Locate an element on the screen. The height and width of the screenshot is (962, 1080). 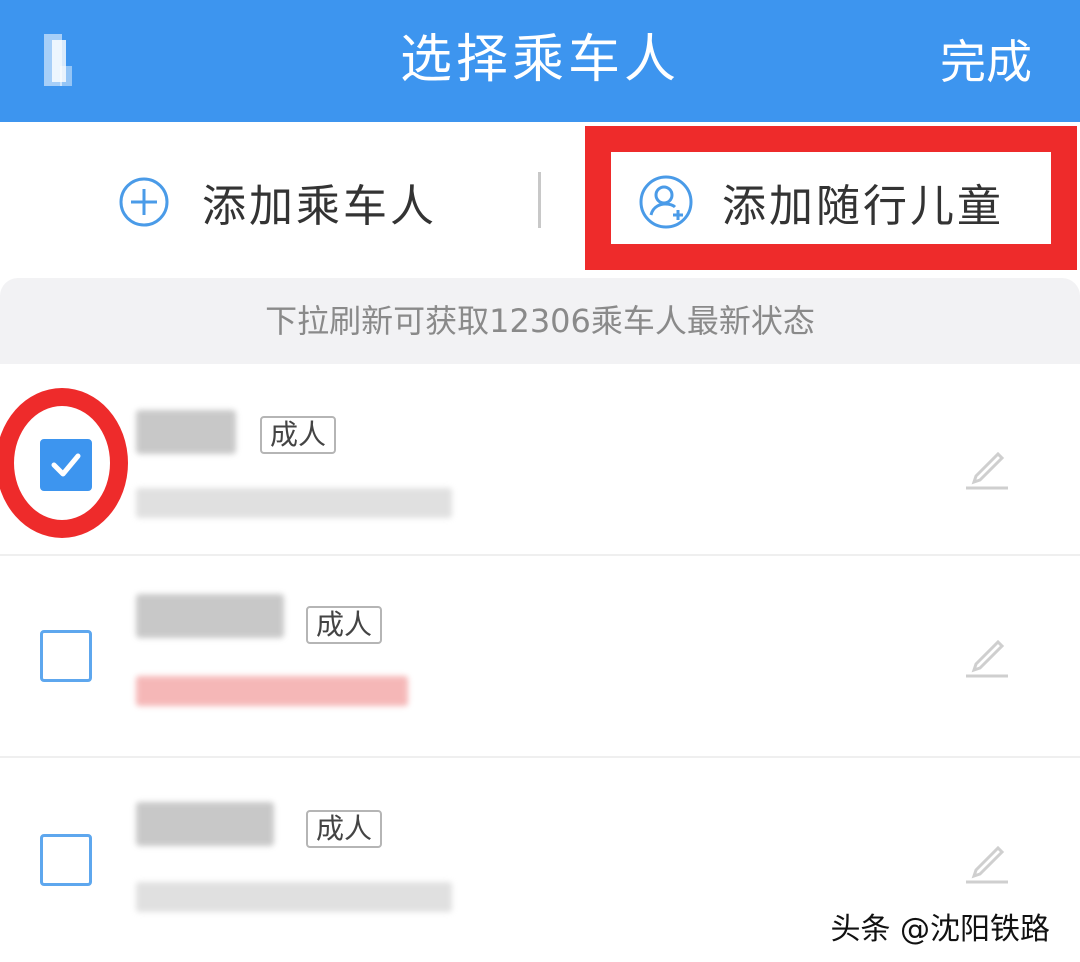
done-button: 完成 is located at coordinates (986, 62).